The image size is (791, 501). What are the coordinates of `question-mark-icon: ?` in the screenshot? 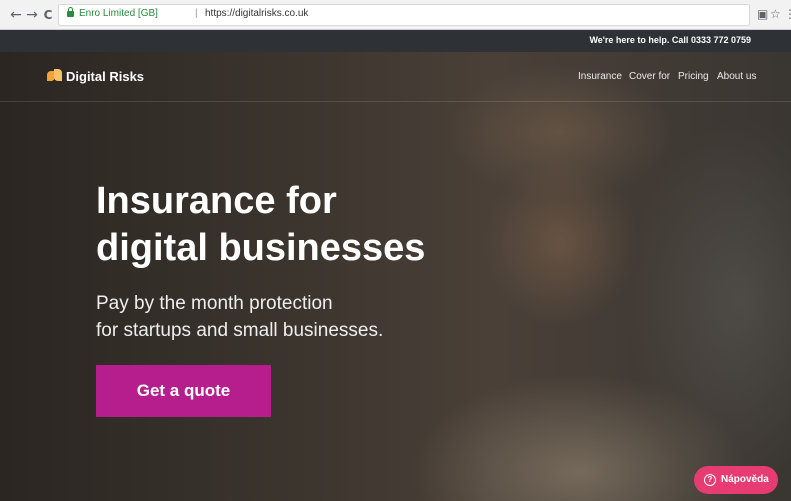 It's located at (710, 480).